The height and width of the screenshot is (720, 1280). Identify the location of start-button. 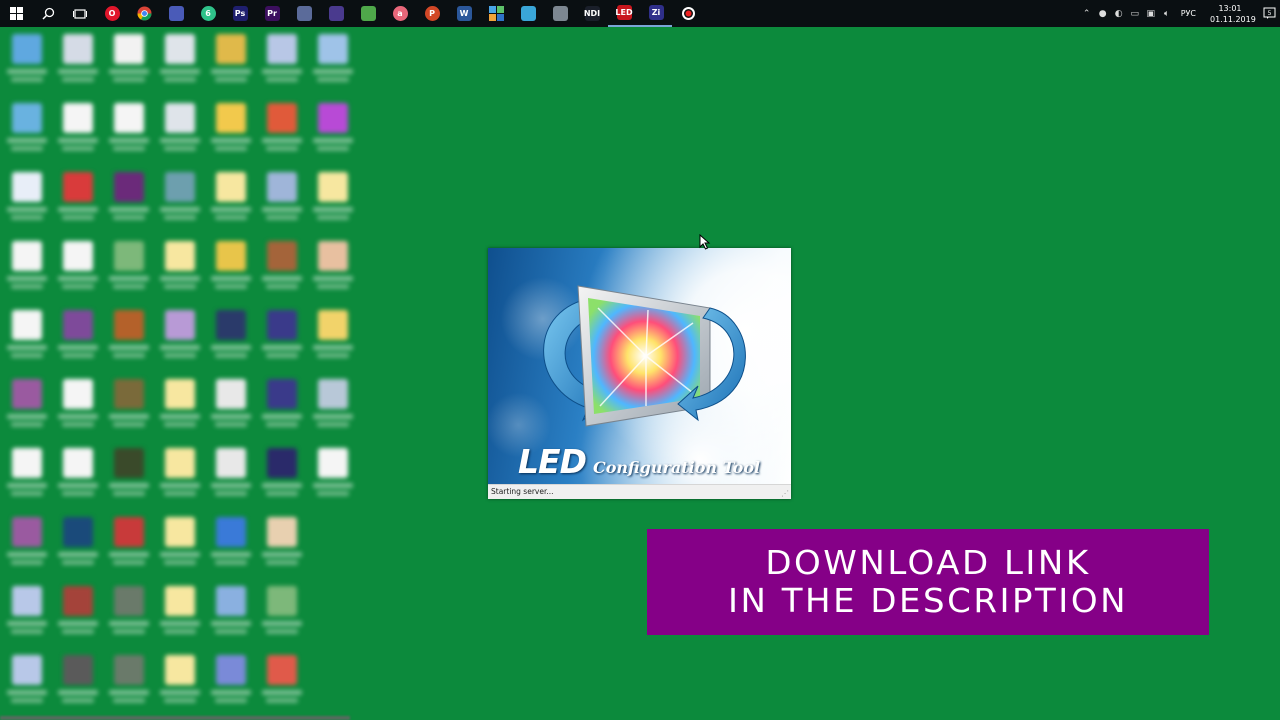
(16, 13).